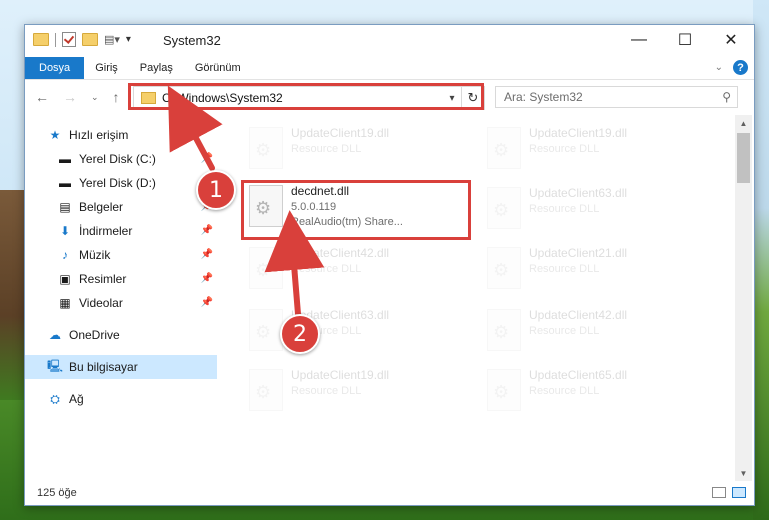 The image size is (769, 520). What do you see at coordinates (99, 135) in the screenshot?
I see `sidebar-item-label: Hızlı erişim` at bounding box center [99, 135].